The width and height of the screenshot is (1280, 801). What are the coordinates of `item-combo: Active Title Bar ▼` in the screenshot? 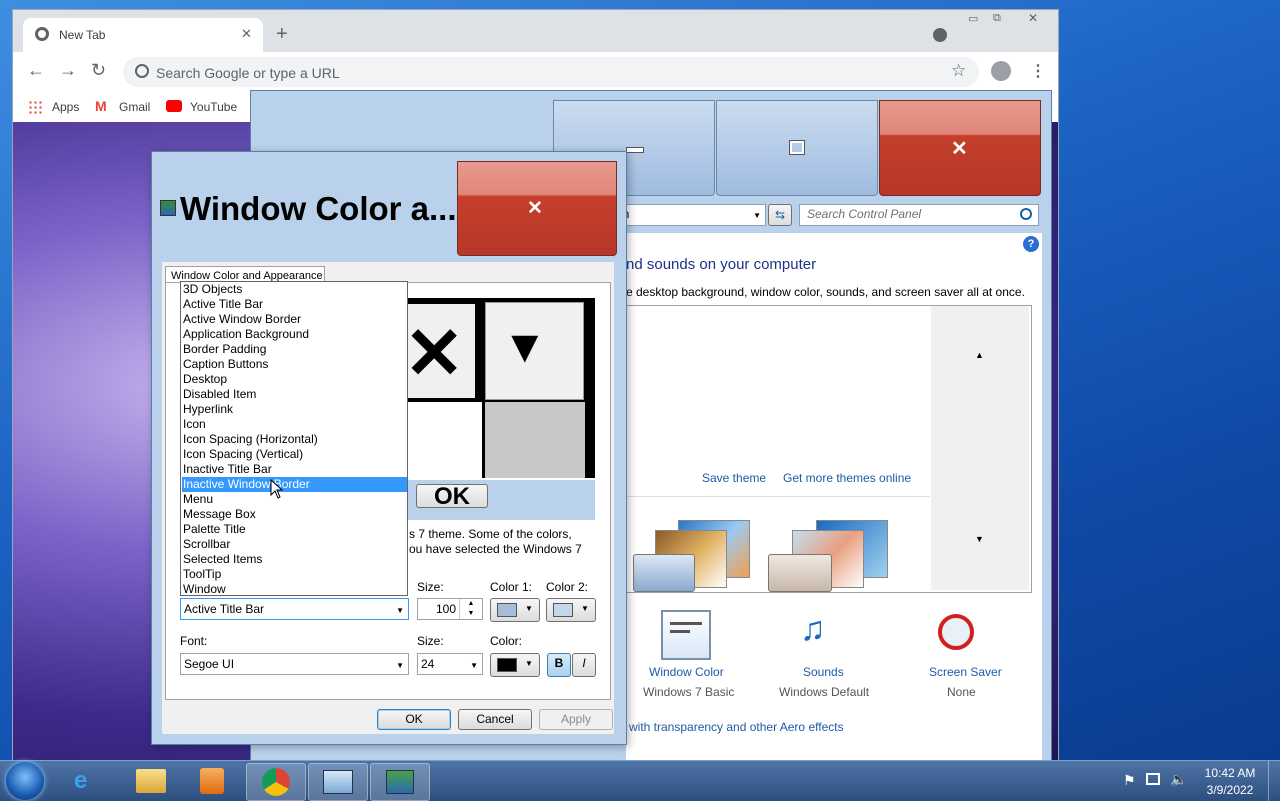 It's located at (294, 609).